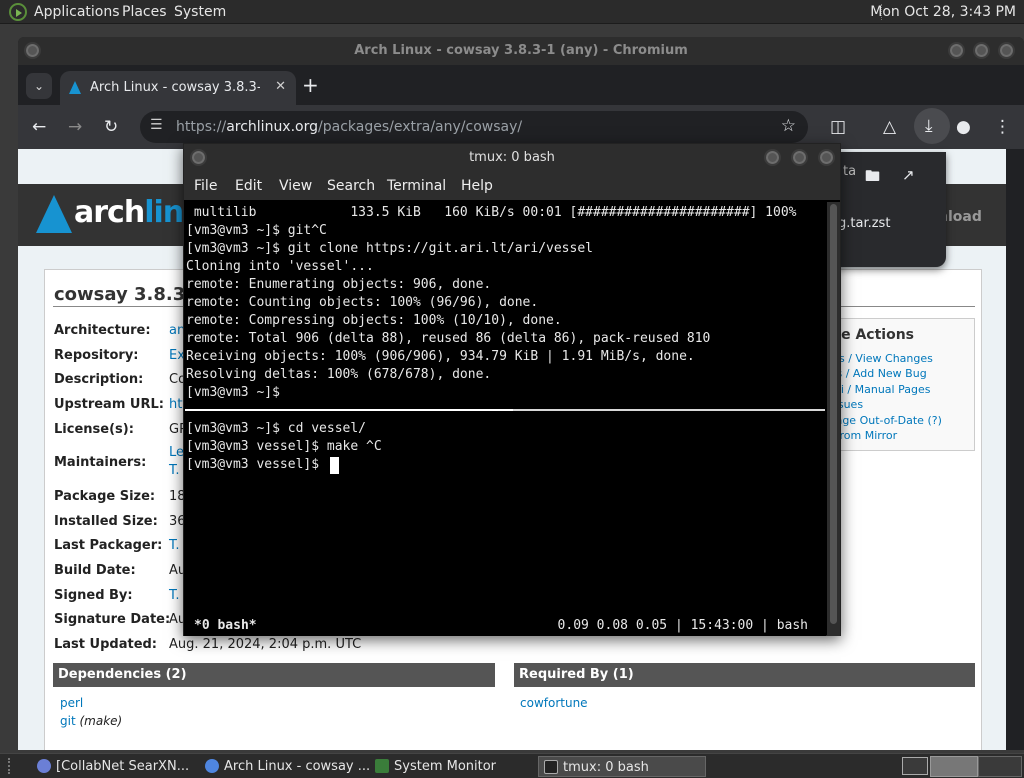  Describe the element at coordinates (295, 186) in the screenshot. I see `terminal-menu-view: View` at that location.